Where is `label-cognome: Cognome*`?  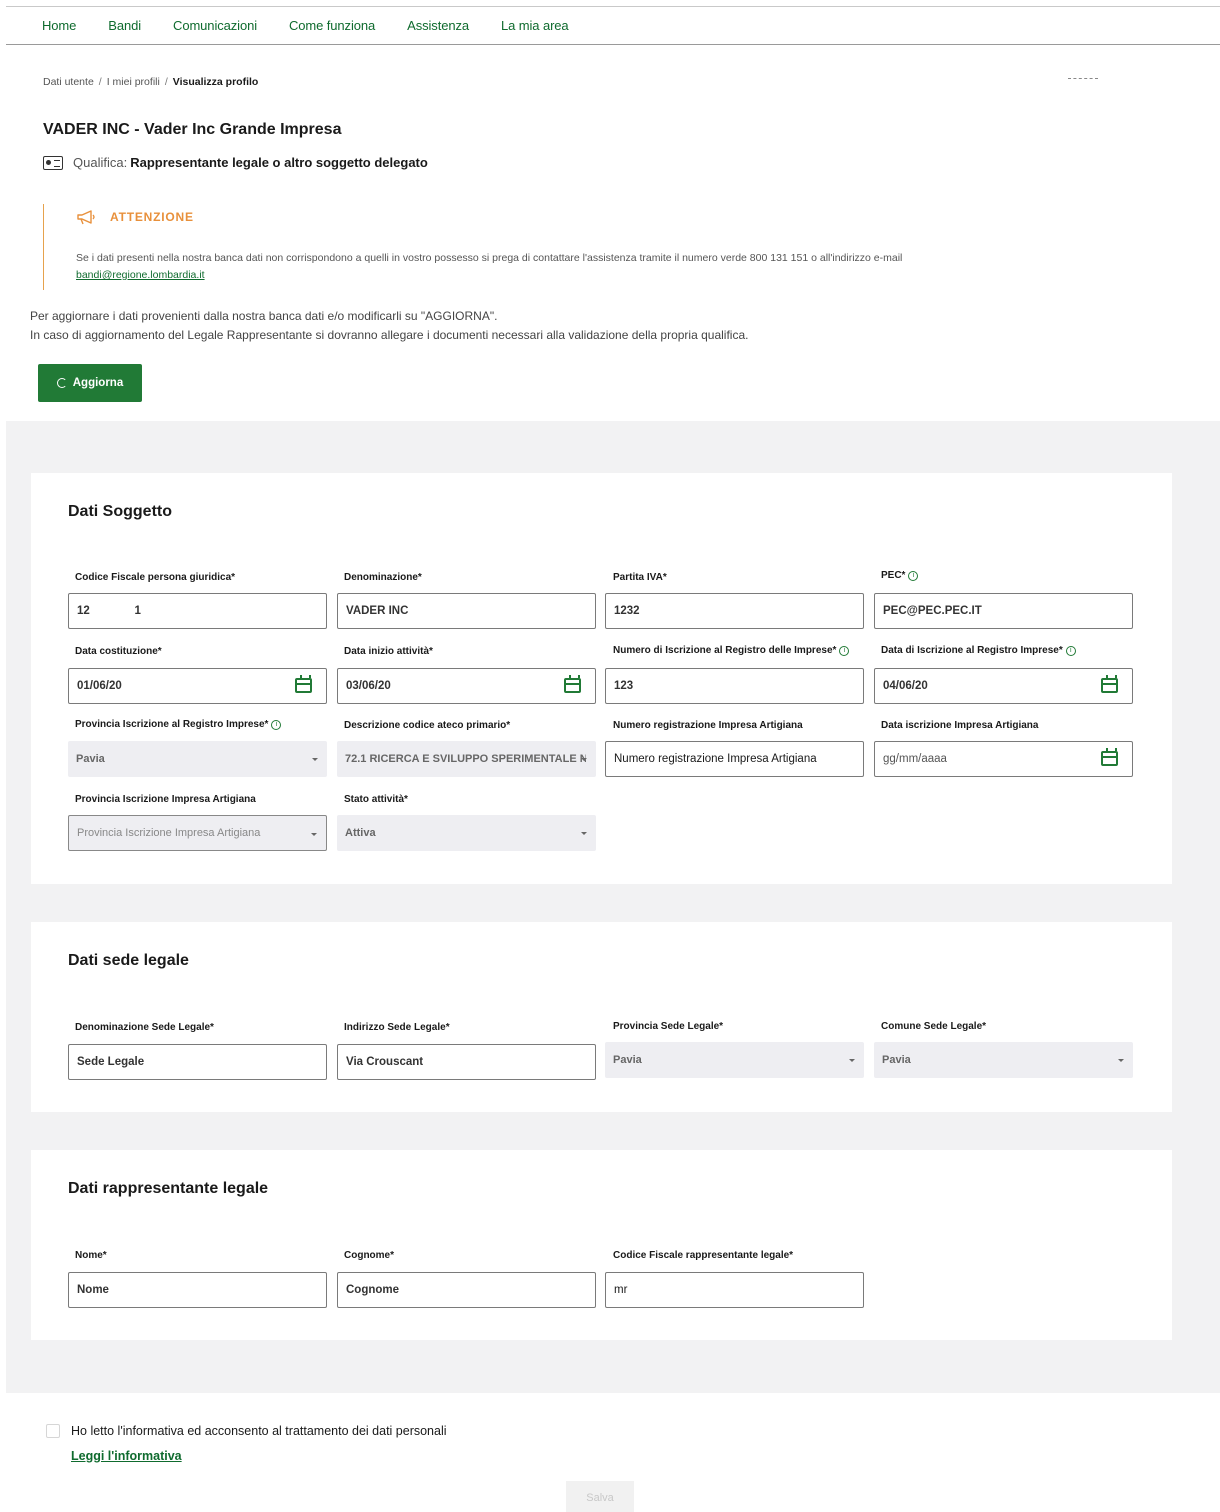
label-cognome: Cognome* is located at coordinates (369, 1255).